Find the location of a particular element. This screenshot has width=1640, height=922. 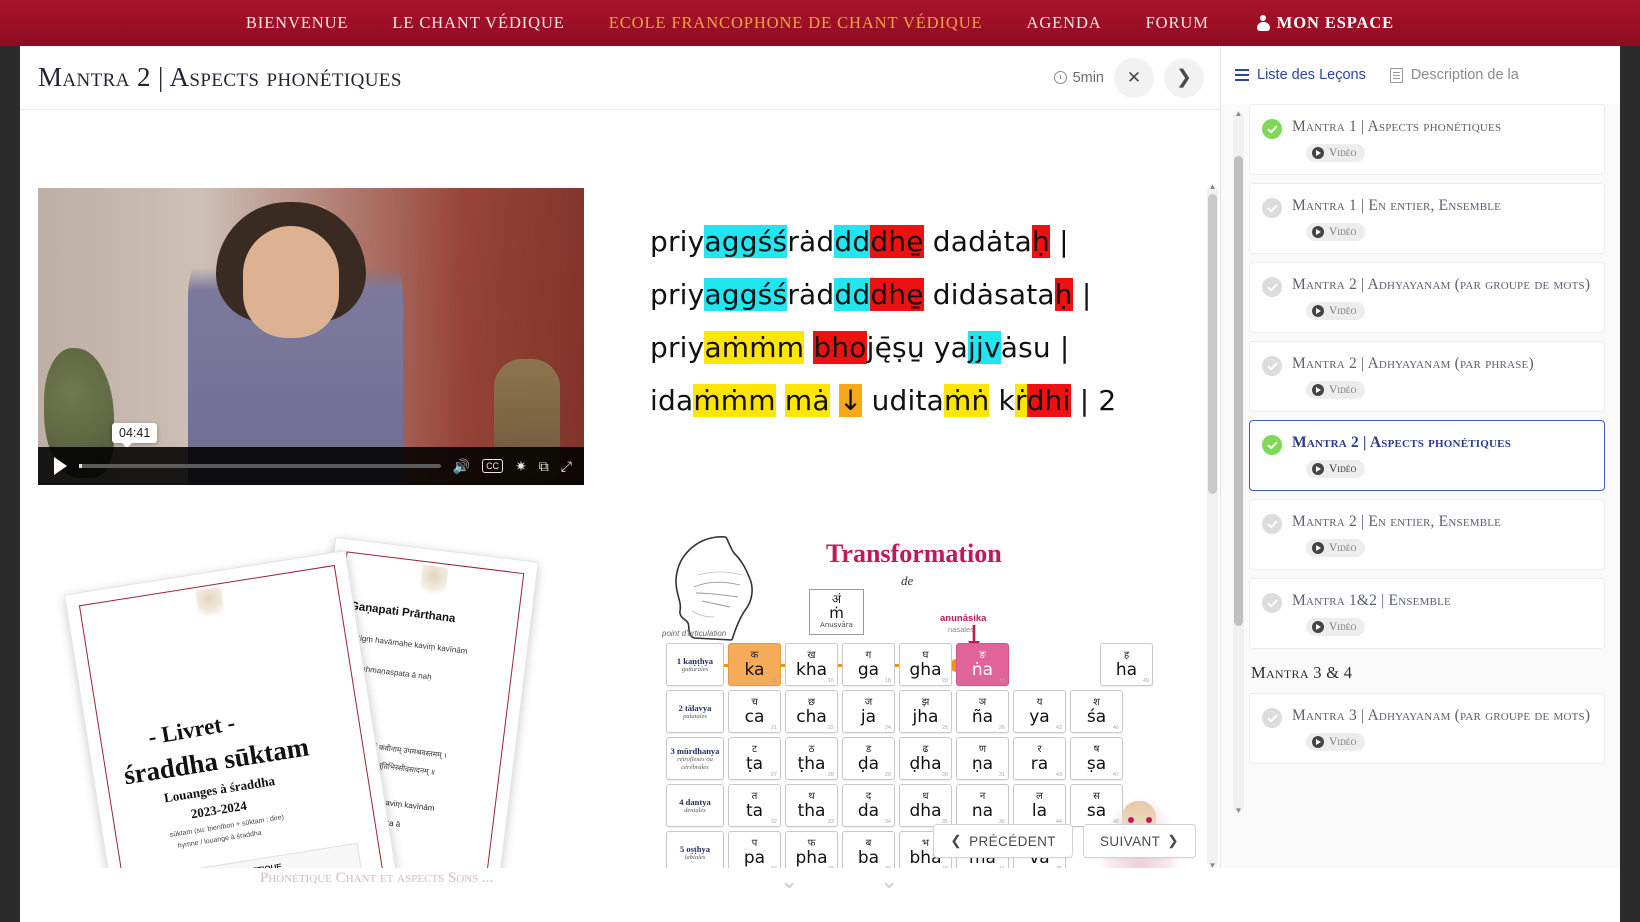

consonant-cell: न na 36 is located at coordinates (982, 805).